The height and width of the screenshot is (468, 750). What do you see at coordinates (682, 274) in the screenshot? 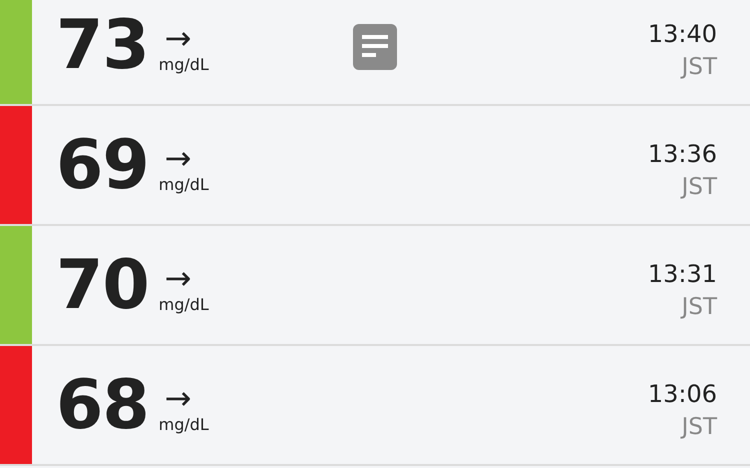
I see `reading-time: 13:31` at bounding box center [682, 274].